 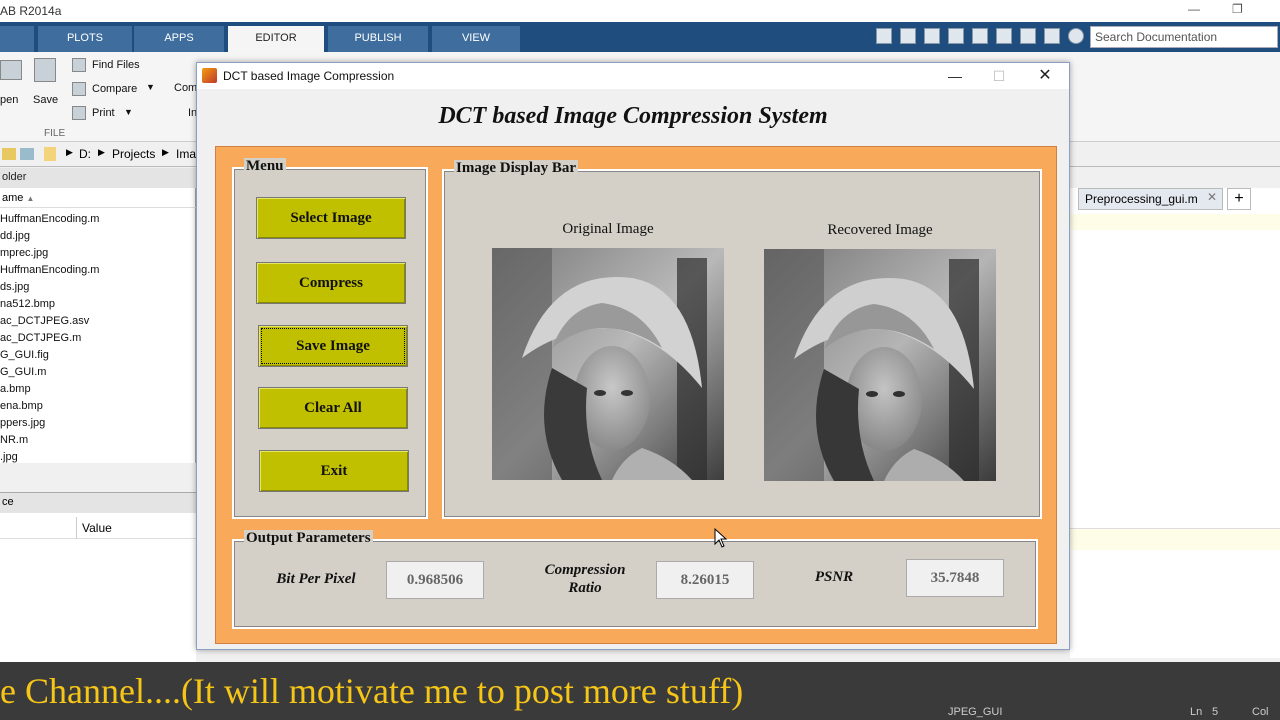 I want to click on editor-area: Preprocessing_gui.m ✕ +, so click(x=1175, y=423).